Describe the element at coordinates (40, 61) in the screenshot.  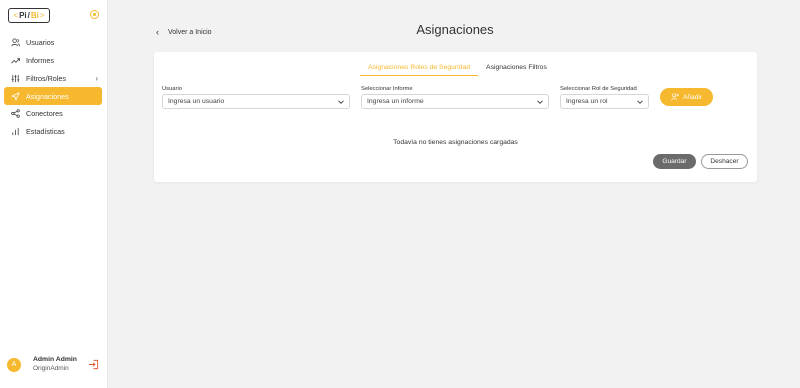
I see `sidebar-item-label: Informes` at that location.